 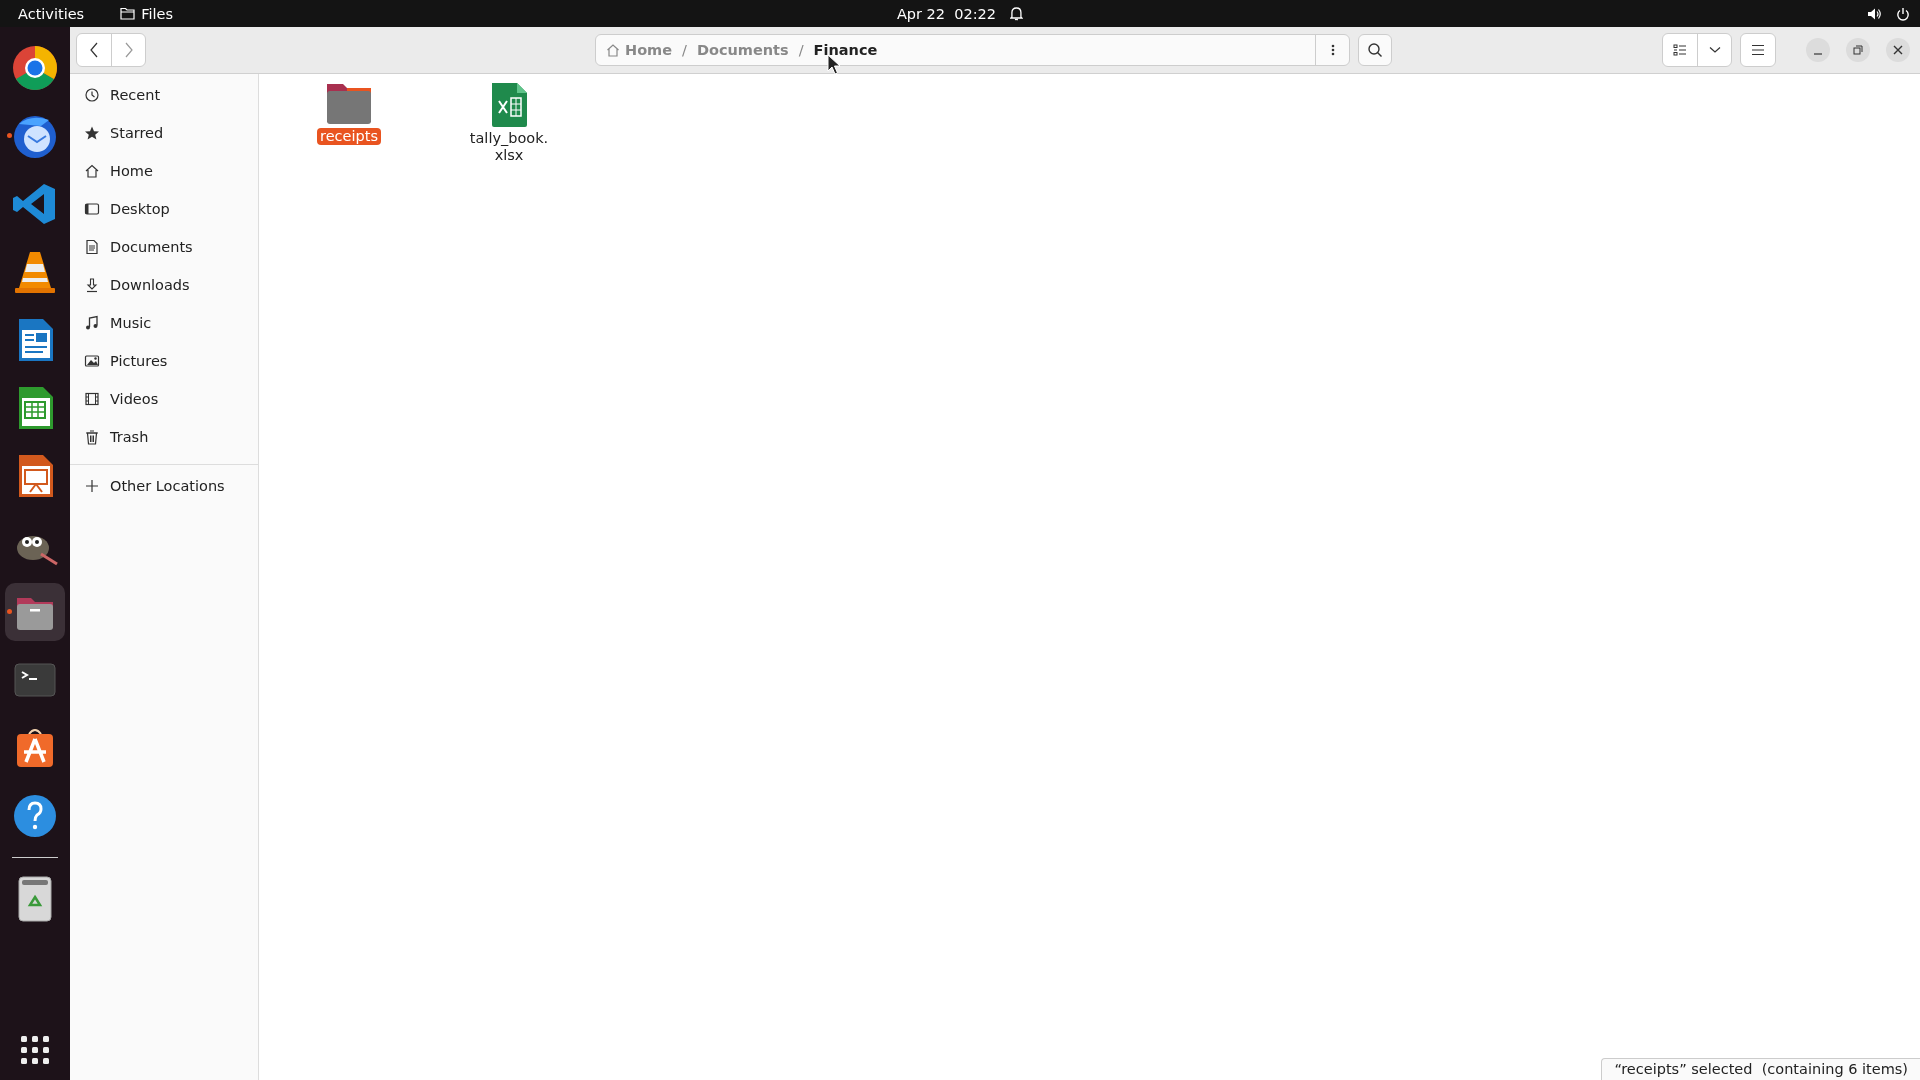 I want to click on sidebar-item: Documents, so click(x=164, y=247).